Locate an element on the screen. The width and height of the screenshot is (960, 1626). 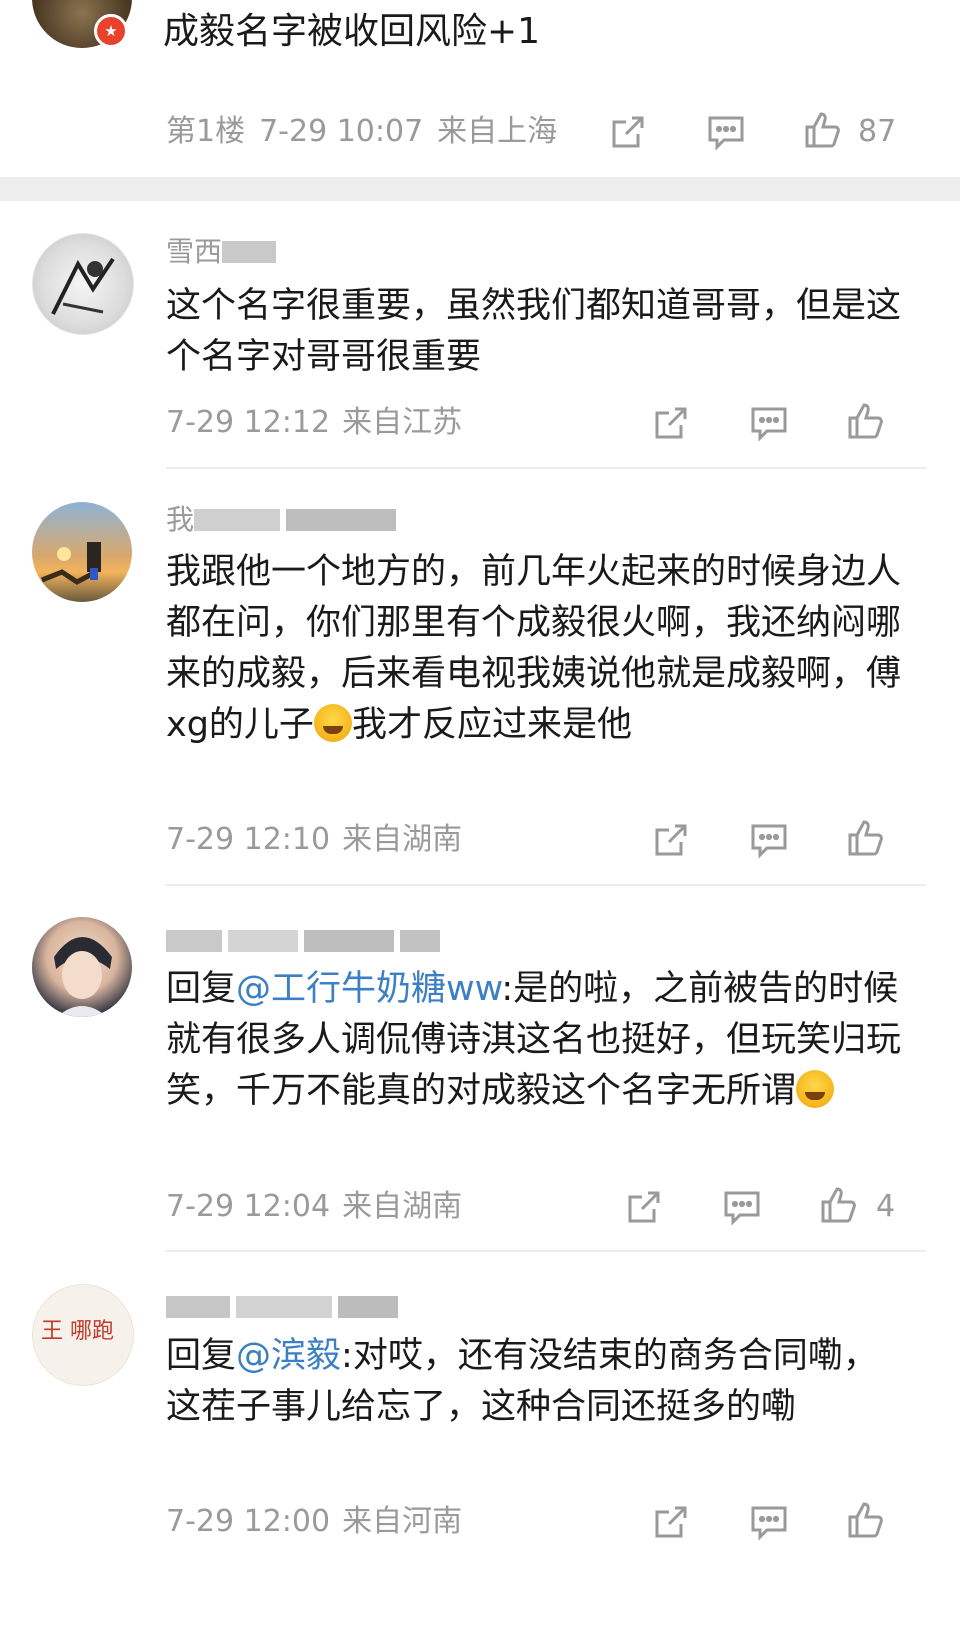
comment-time: 7-29 12:10 is located at coordinates (248, 839).